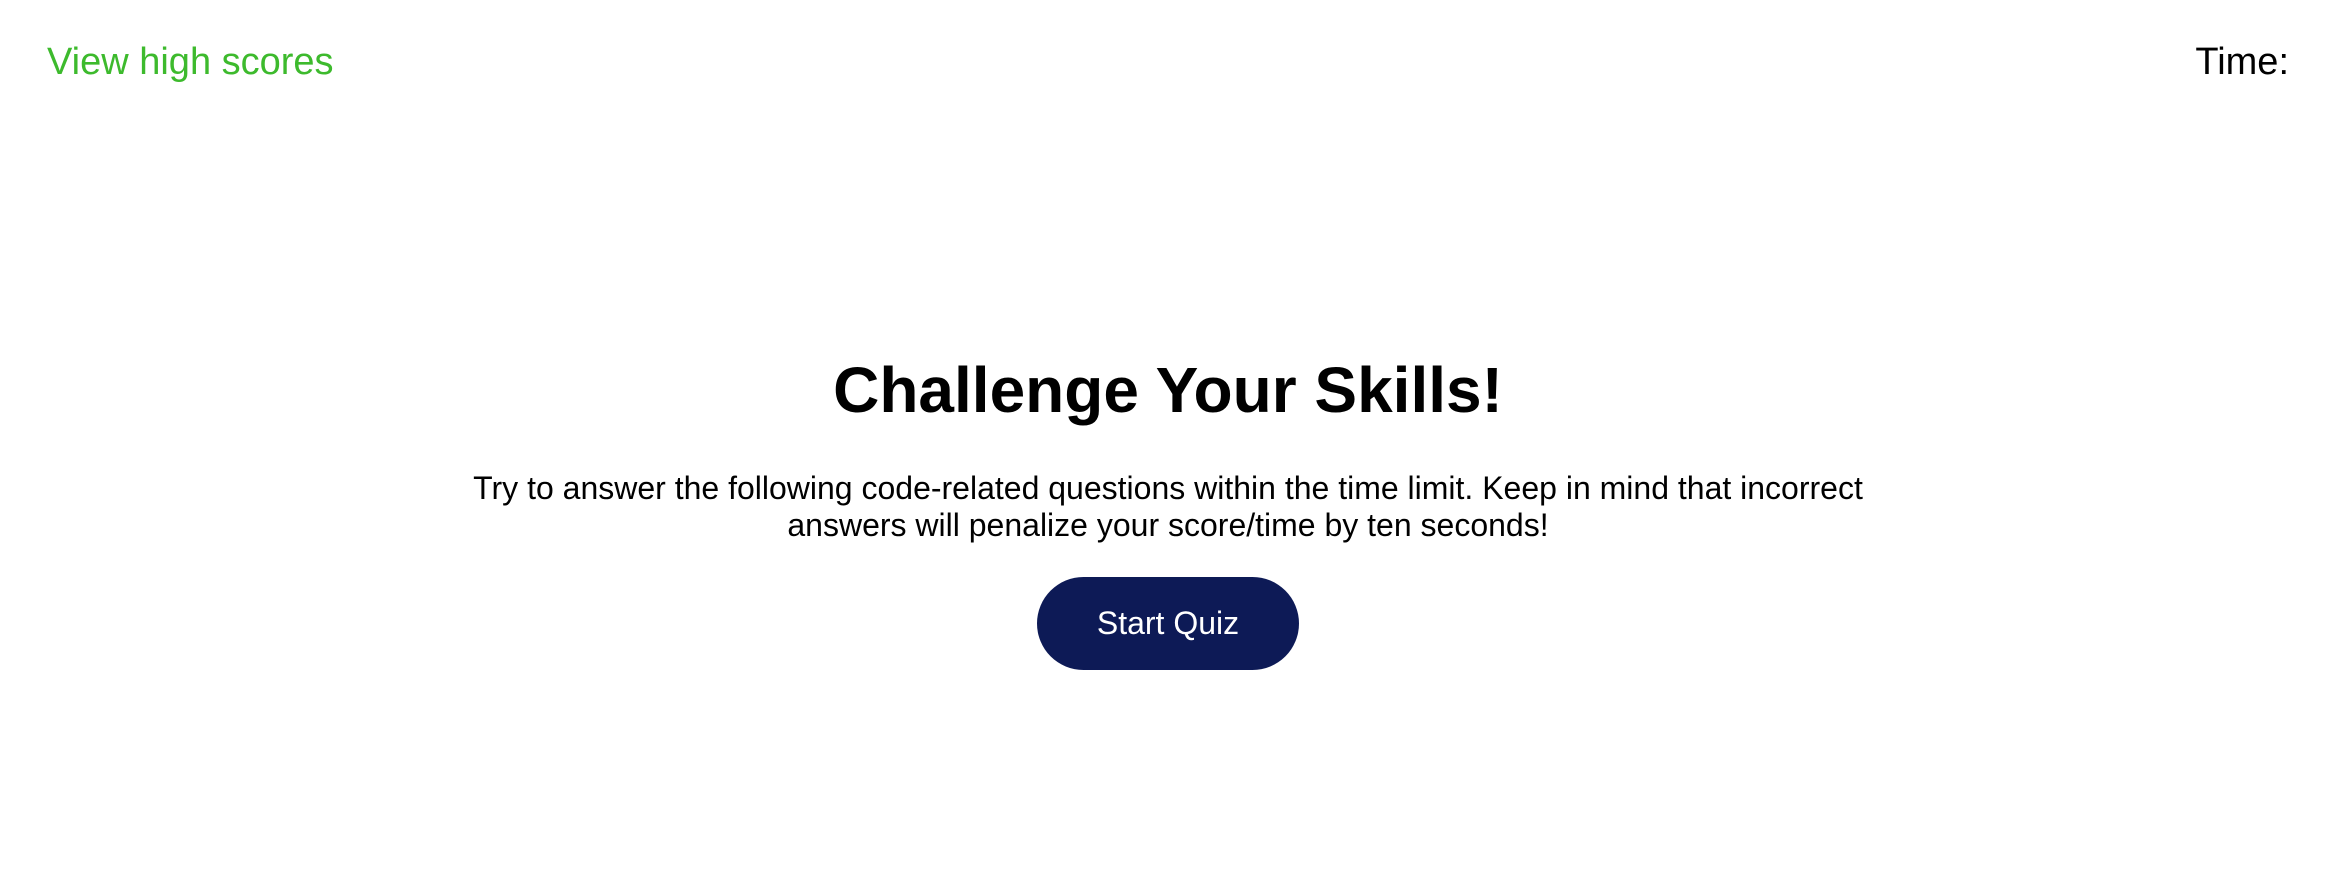  I want to click on view-high-scores-link: View high scores, so click(190, 62).